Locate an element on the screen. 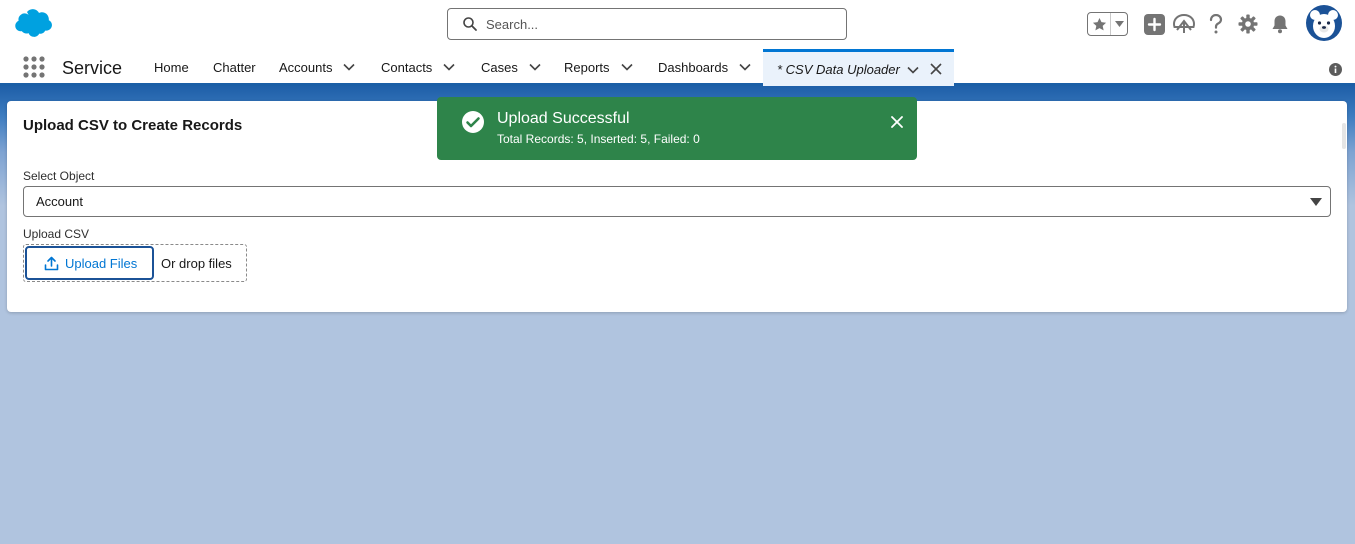 The height and width of the screenshot is (544, 1355). app-launcher-icon is located at coordinates (34, 67).